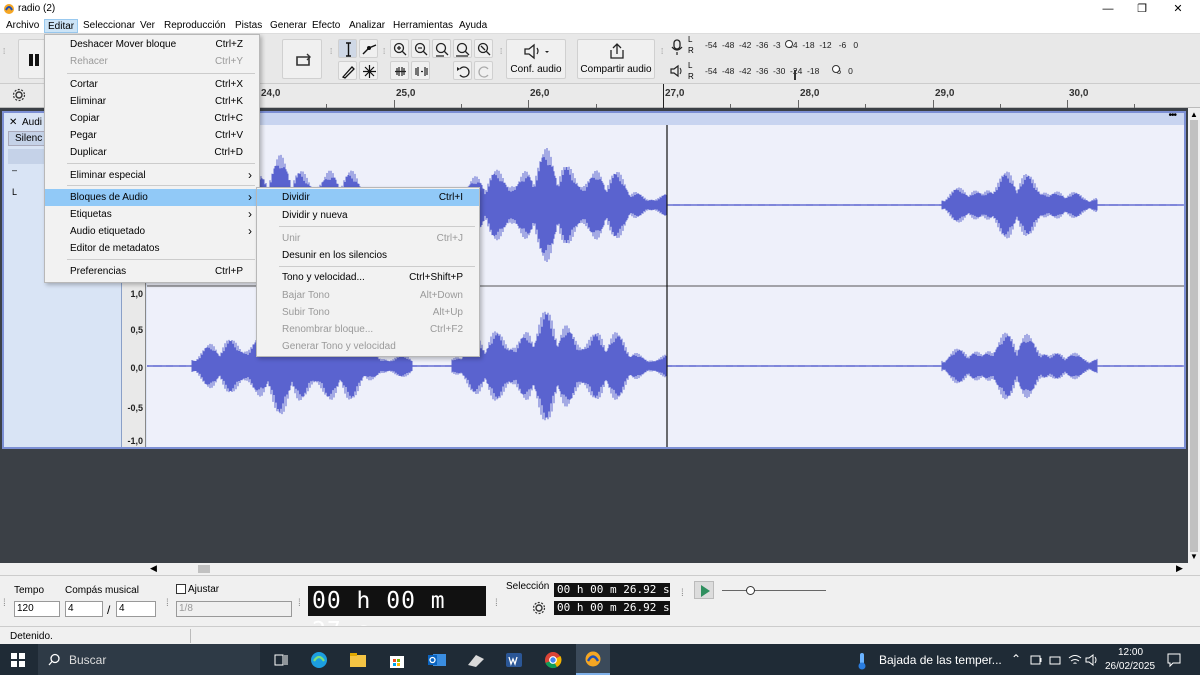 The image size is (1200, 675). I want to click on volume-icon, so click(1092, 660).